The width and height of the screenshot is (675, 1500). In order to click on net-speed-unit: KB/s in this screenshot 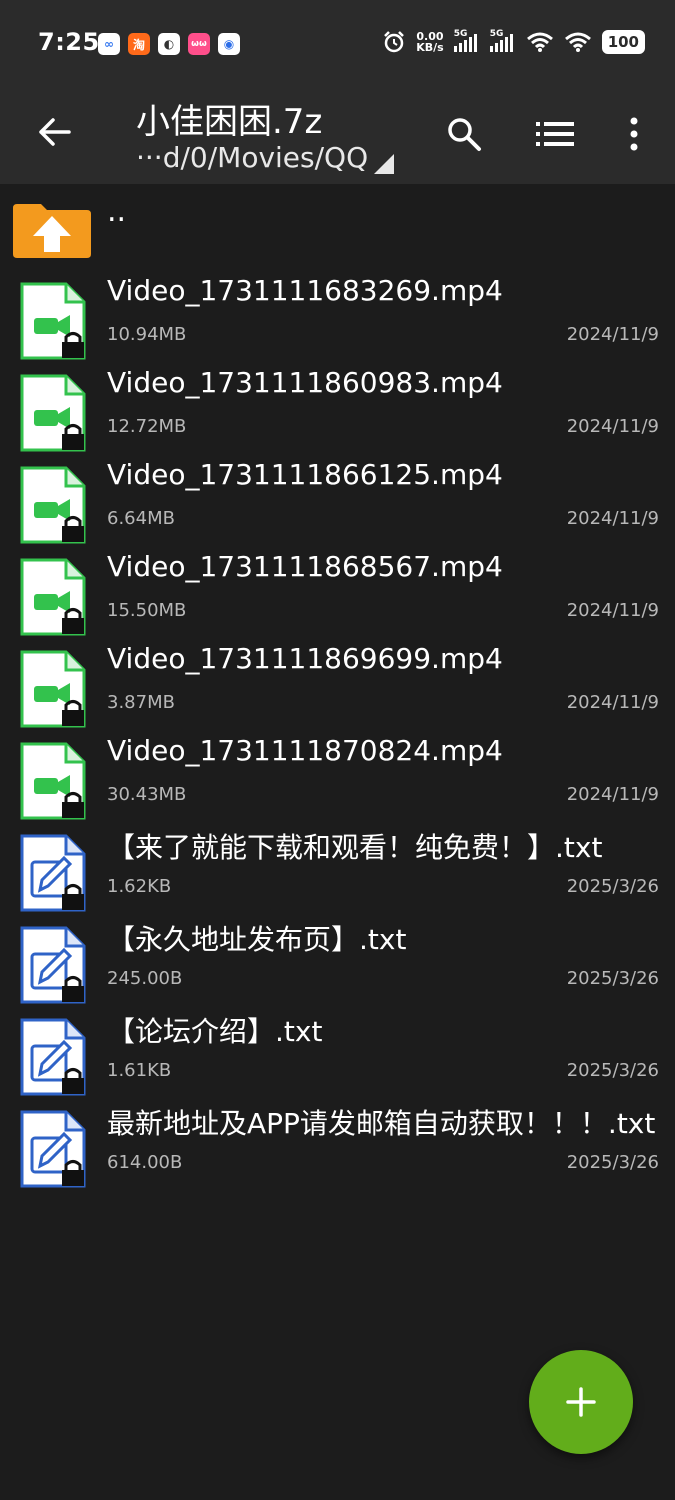, I will do `click(430, 47)`.